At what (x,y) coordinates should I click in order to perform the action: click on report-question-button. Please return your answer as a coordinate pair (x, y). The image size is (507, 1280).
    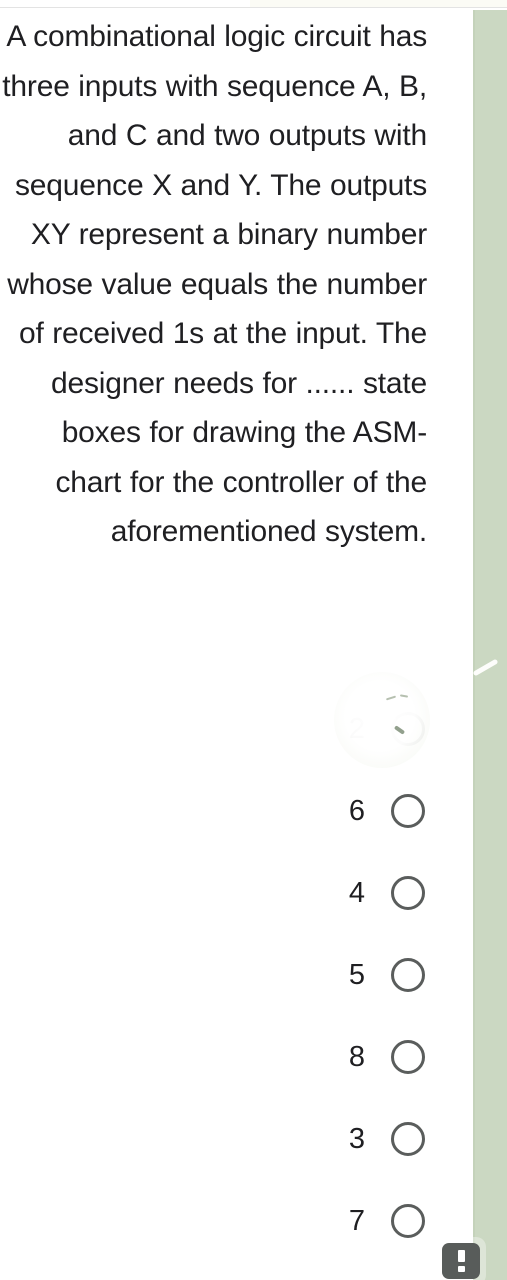
    Looking at the image, I should click on (461, 1261).